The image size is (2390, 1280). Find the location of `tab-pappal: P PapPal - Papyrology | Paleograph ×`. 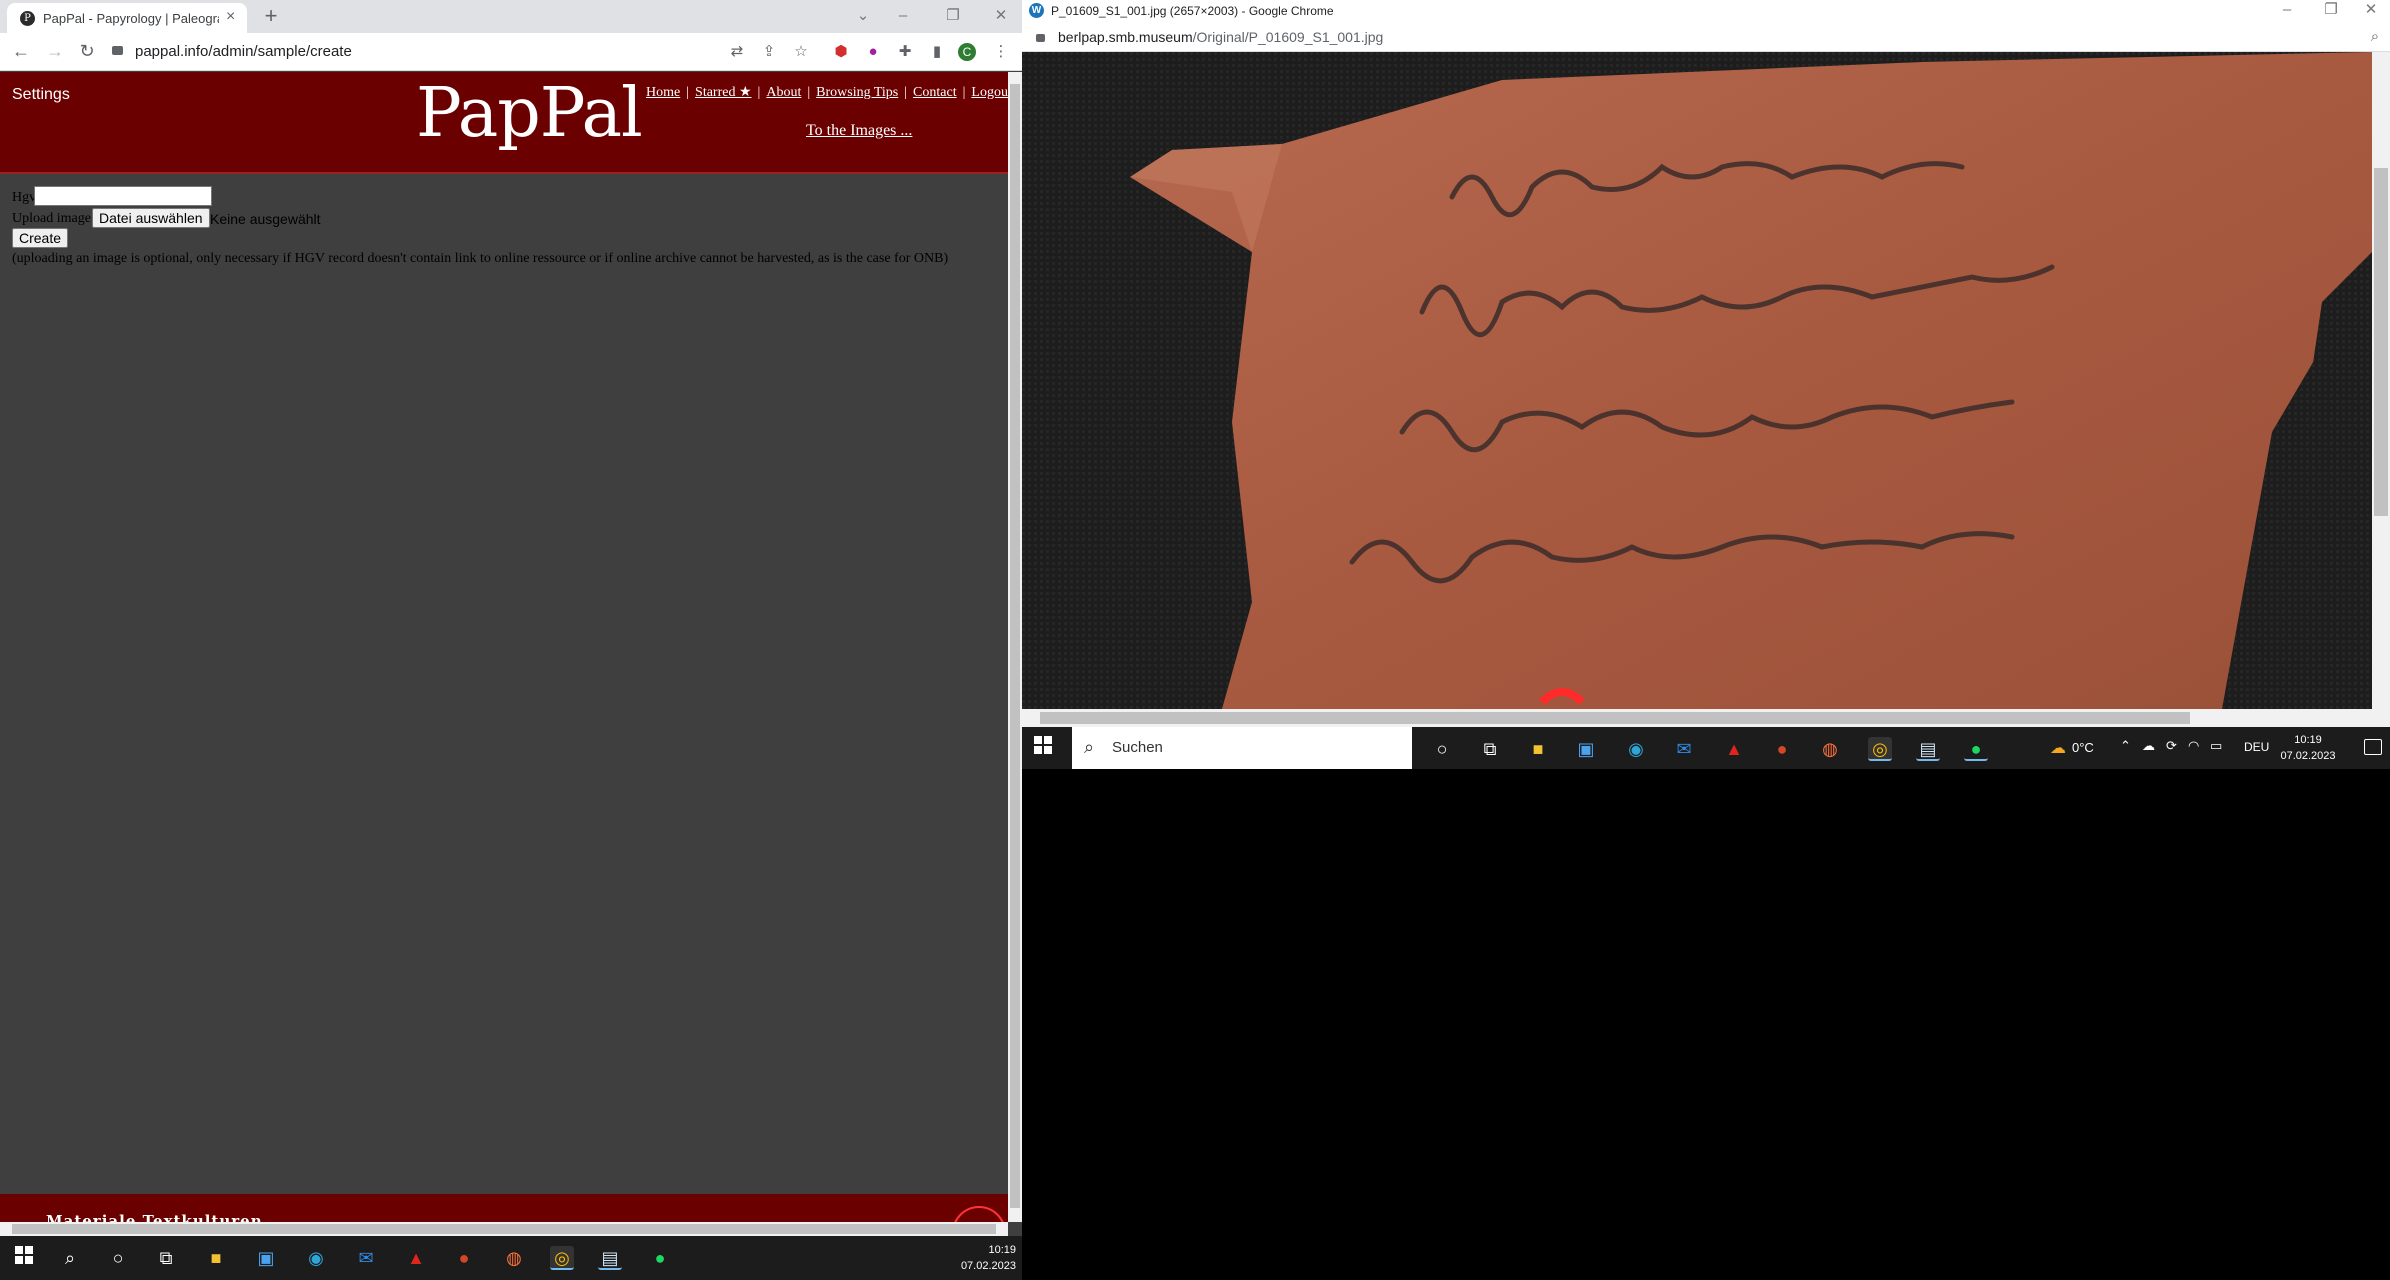

tab-pappal: P PapPal - Papyrology | Paleograph × is located at coordinates (127, 18).